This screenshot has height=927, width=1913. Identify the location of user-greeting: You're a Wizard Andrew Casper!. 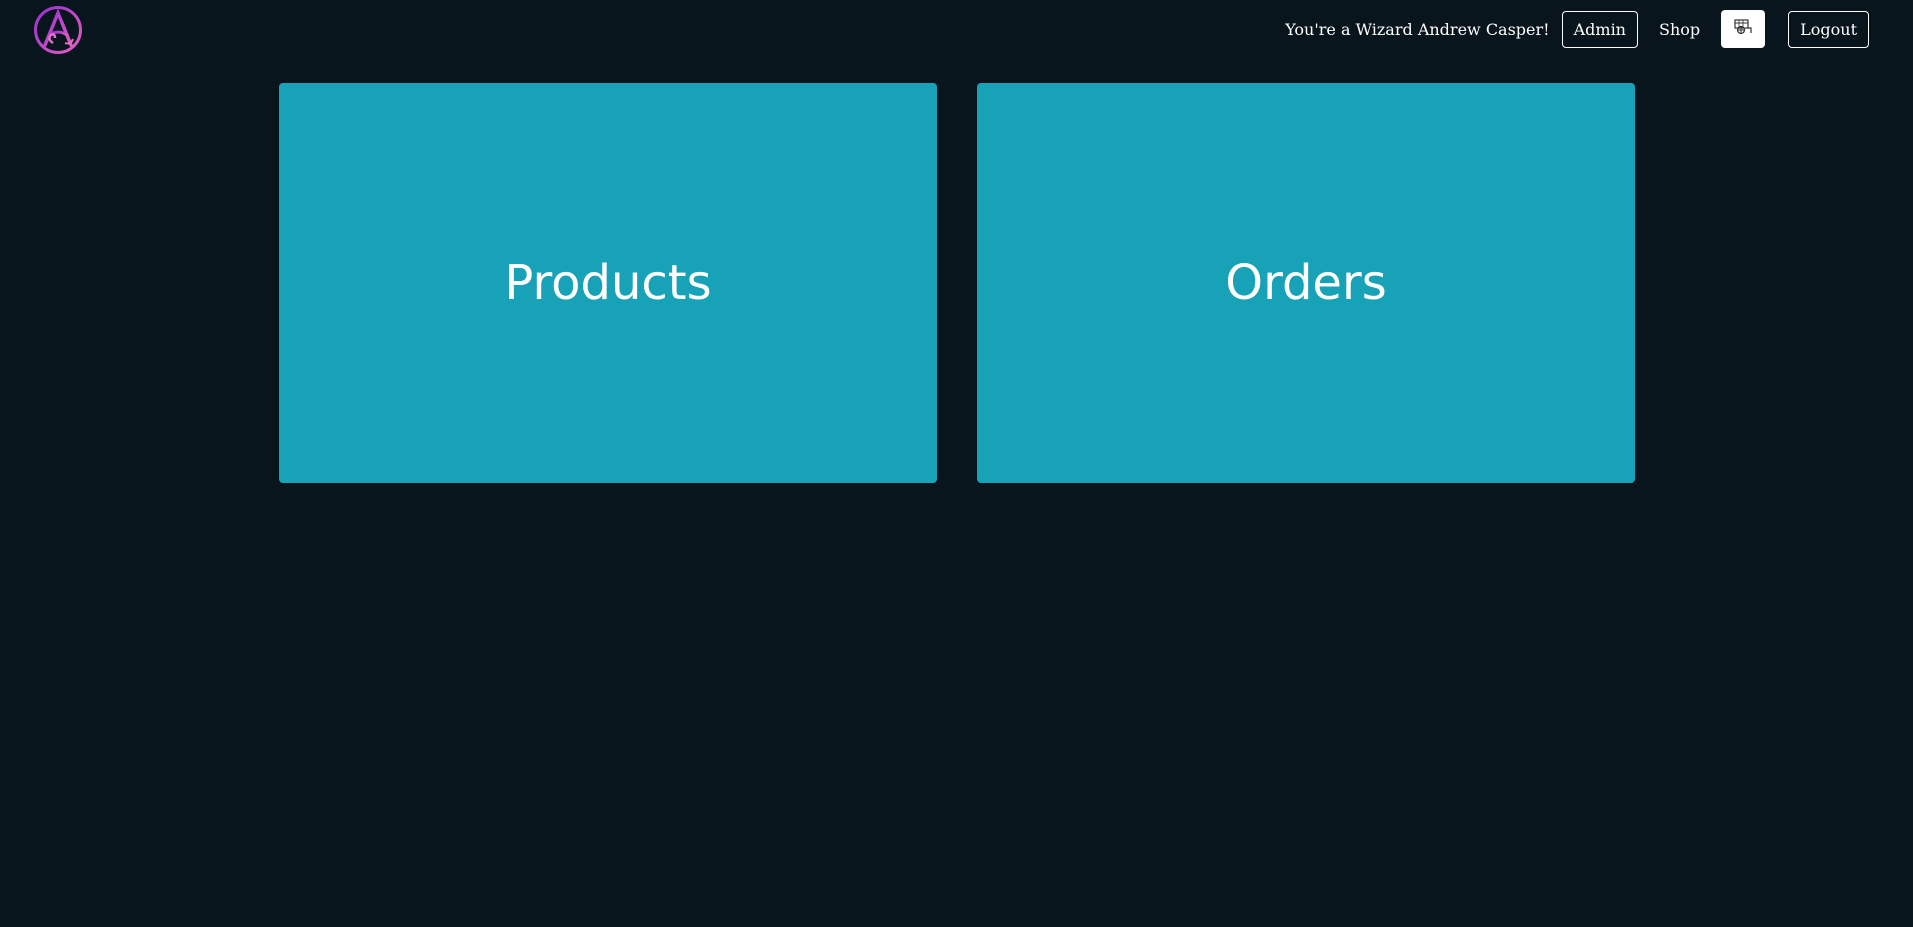
(1417, 29).